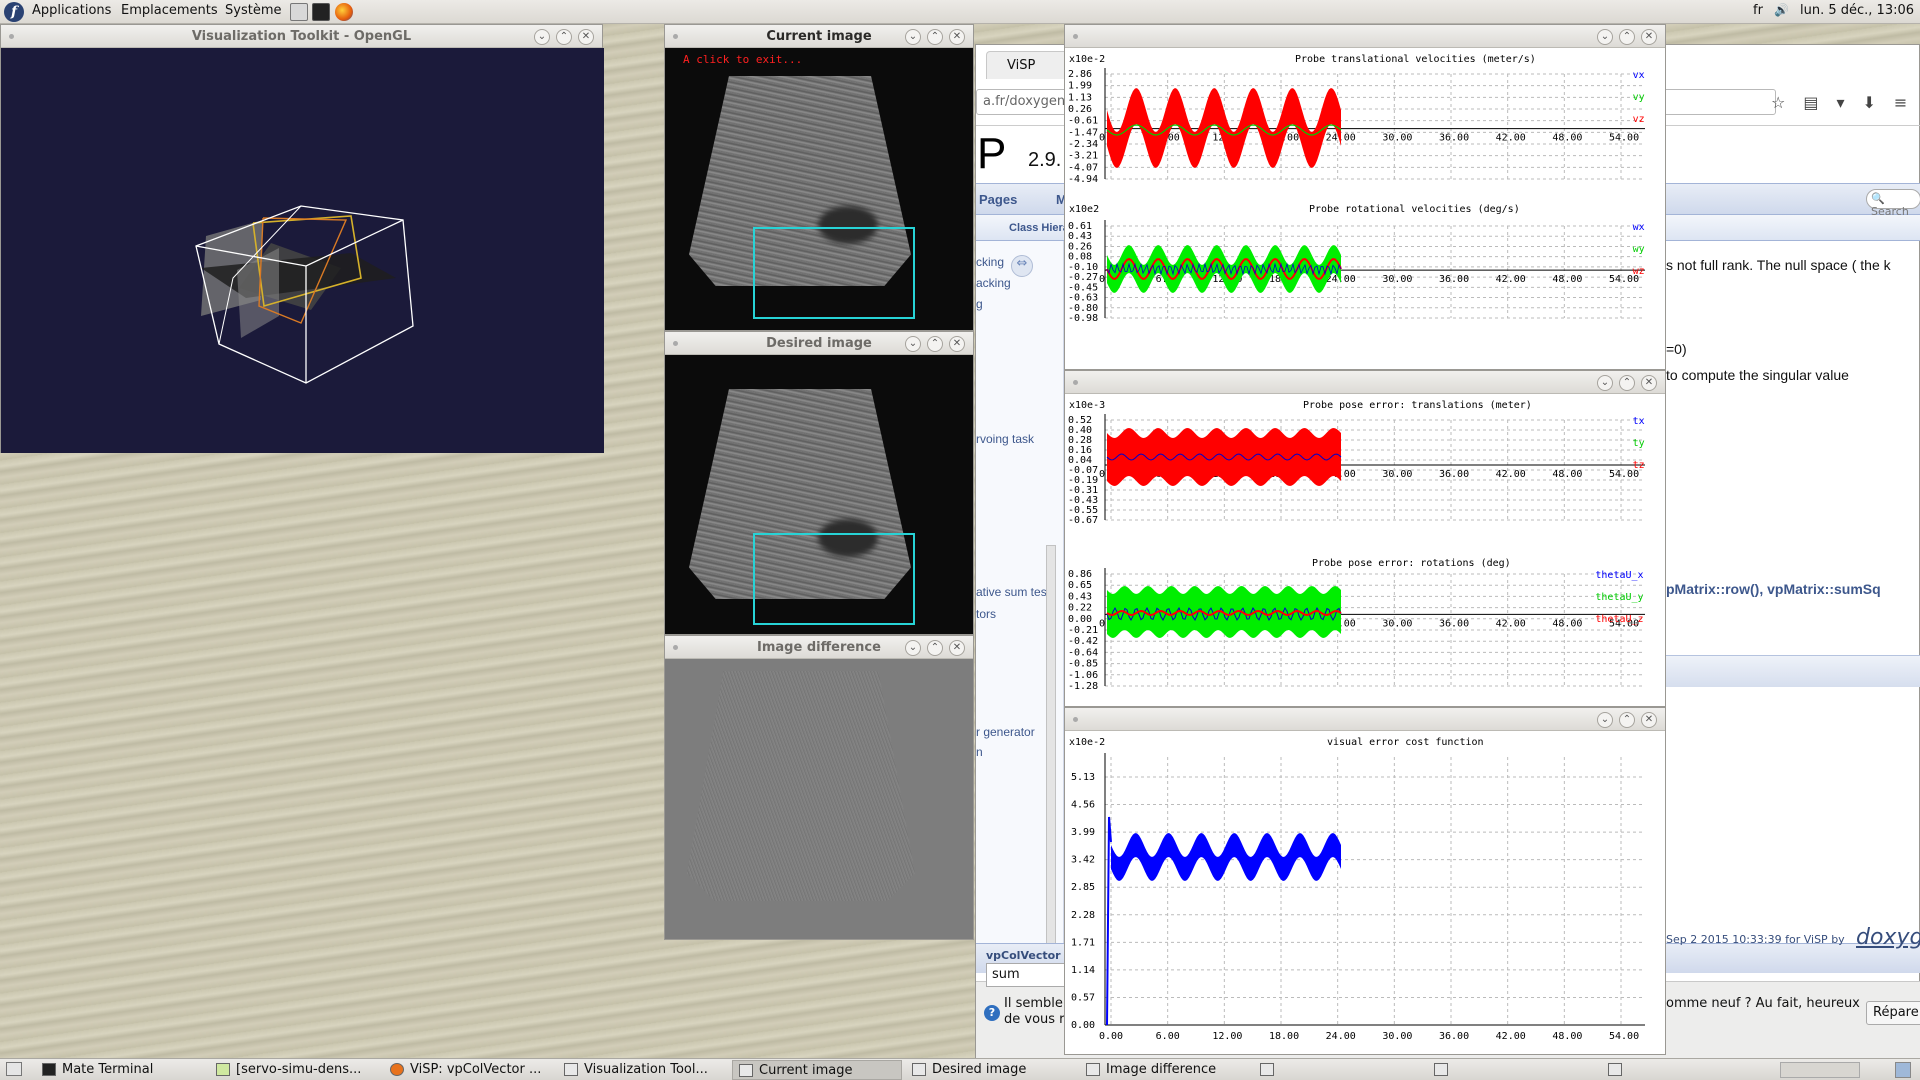 This screenshot has width=1920, height=1080. I want to click on volume-slices-render, so click(304, 294).